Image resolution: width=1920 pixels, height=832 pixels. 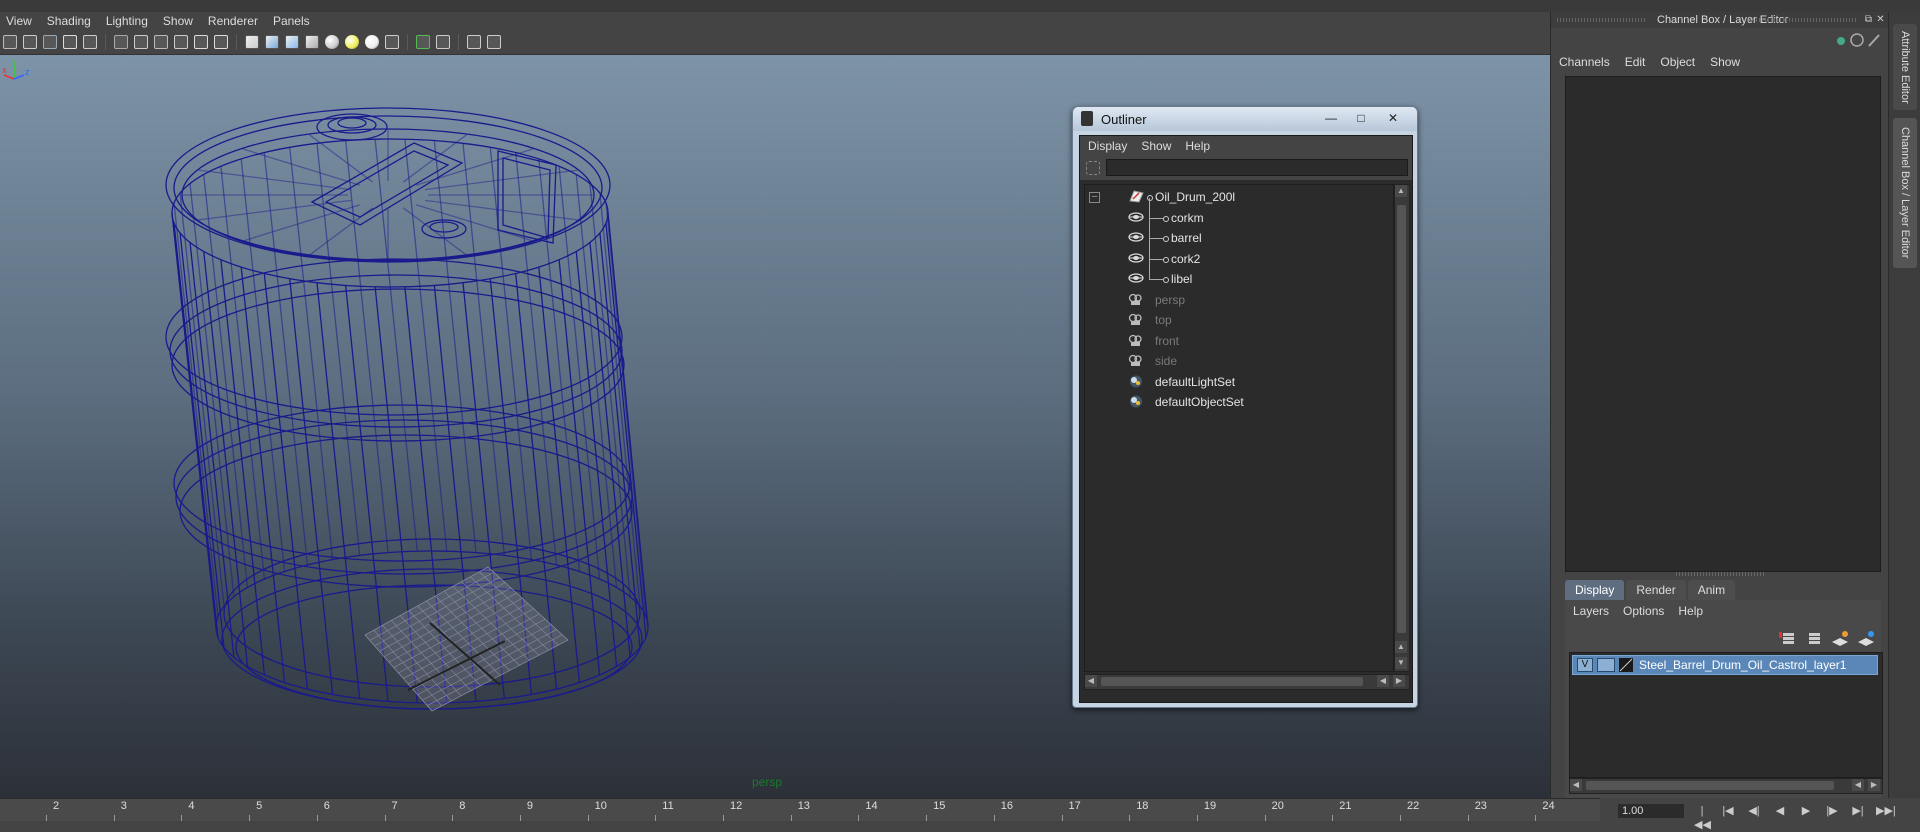 I want to click on new-layer-icon, so click(x=1840, y=638).